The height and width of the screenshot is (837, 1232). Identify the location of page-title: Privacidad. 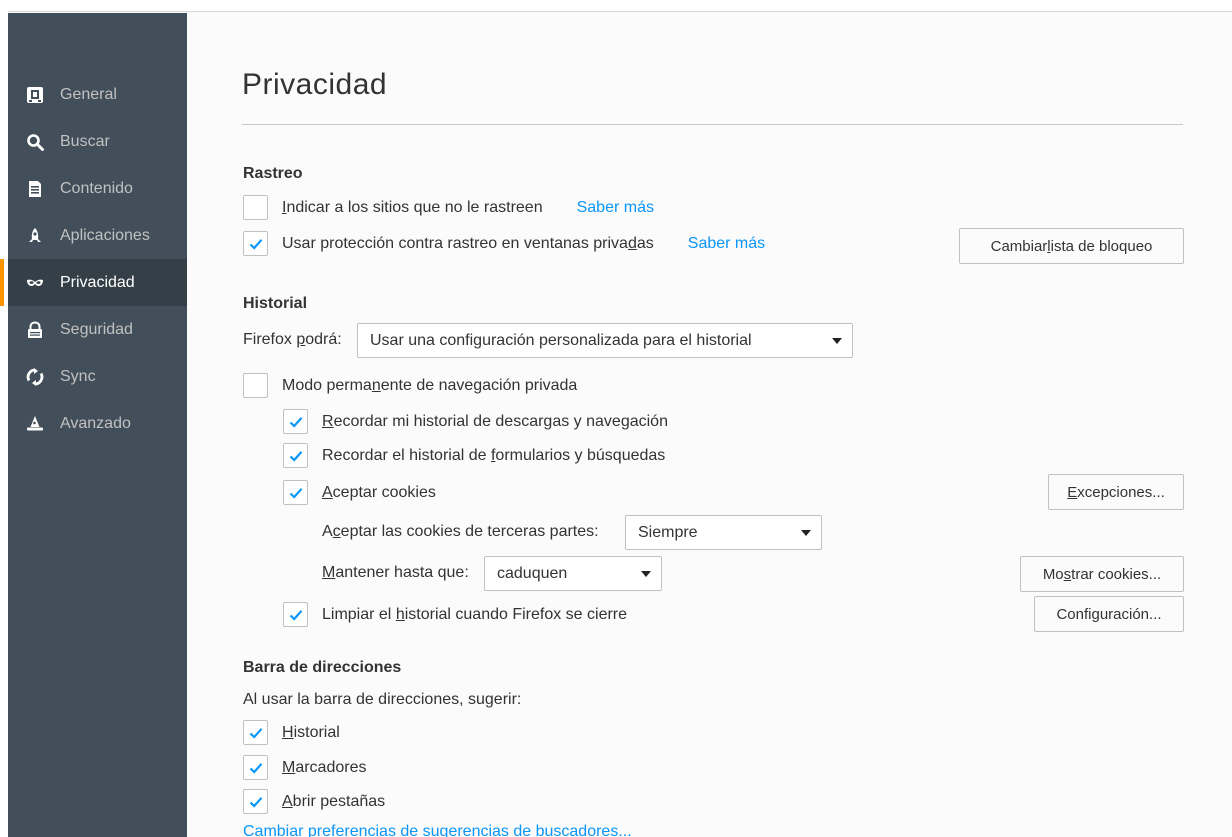
(315, 84).